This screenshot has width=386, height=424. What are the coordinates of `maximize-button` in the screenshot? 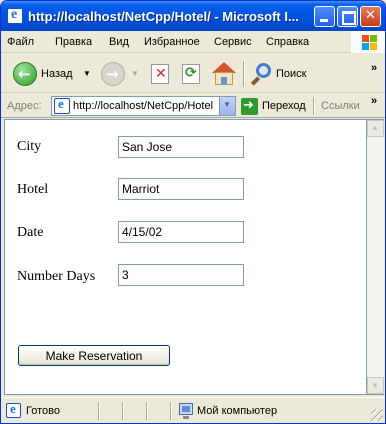 It's located at (347, 16).